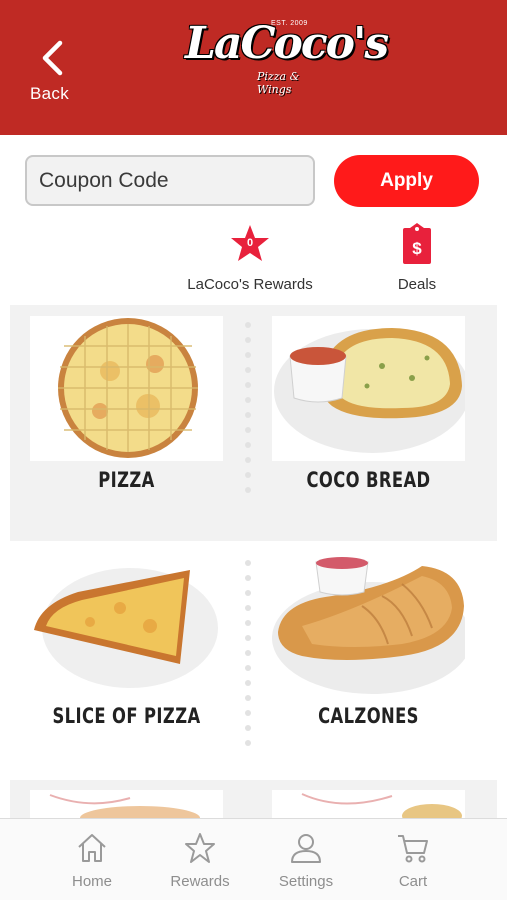 This screenshot has height=900, width=507. Describe the element at coordinates (417, 284) in the screenshot. I see `deals-label: Deals` at that location.